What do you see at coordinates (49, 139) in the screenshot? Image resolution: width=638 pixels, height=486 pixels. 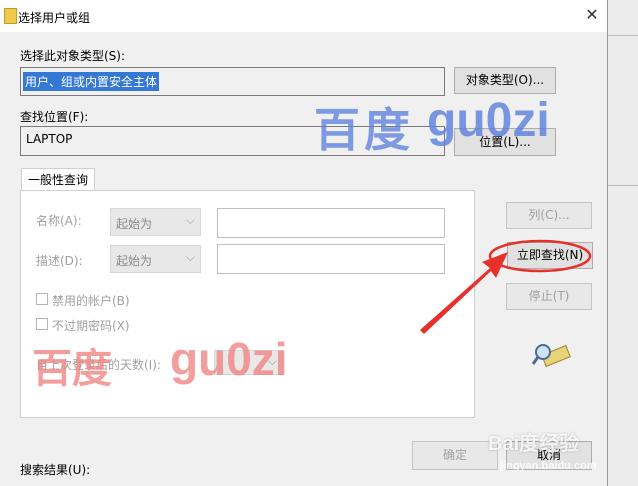 I see `location-value: LAPTOP` at bounding box center [49, 139].